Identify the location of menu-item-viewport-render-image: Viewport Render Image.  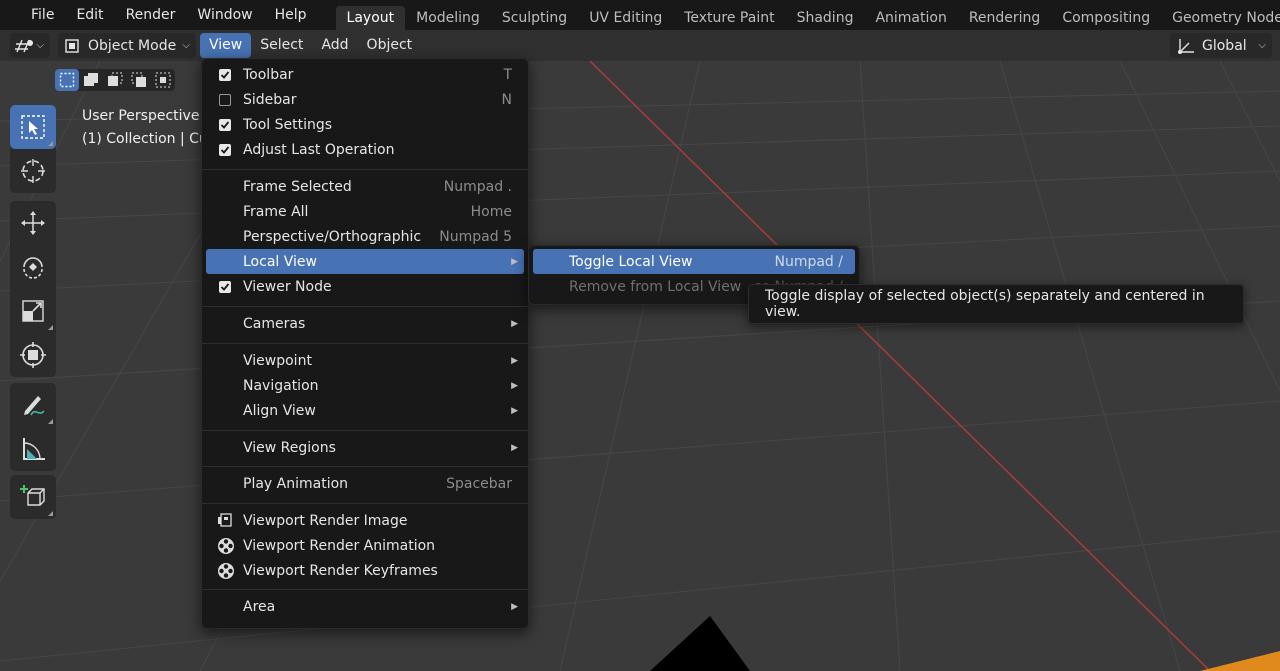
(365, 520).